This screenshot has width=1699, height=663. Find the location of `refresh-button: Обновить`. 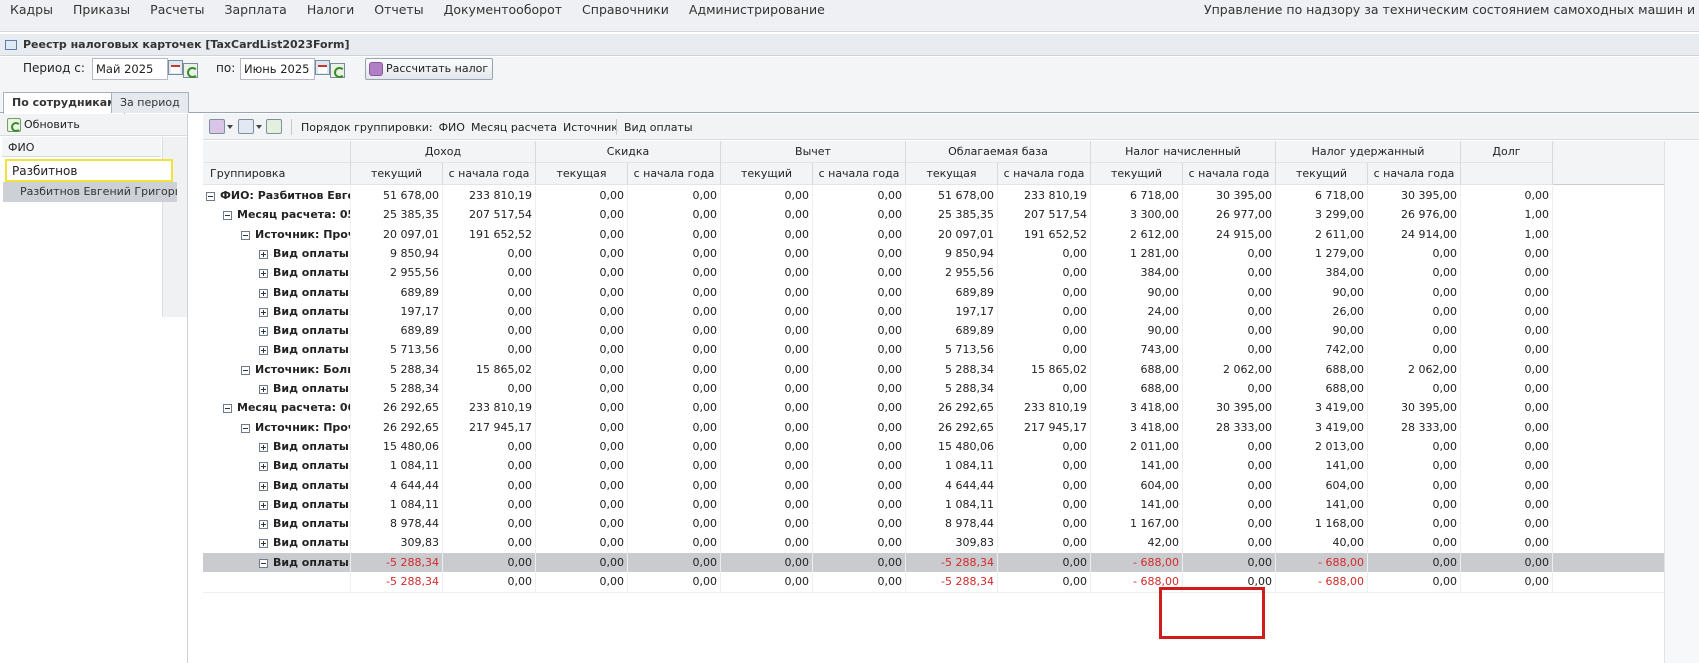

refresh-button: Обновить is located at coordinates (43, 125).